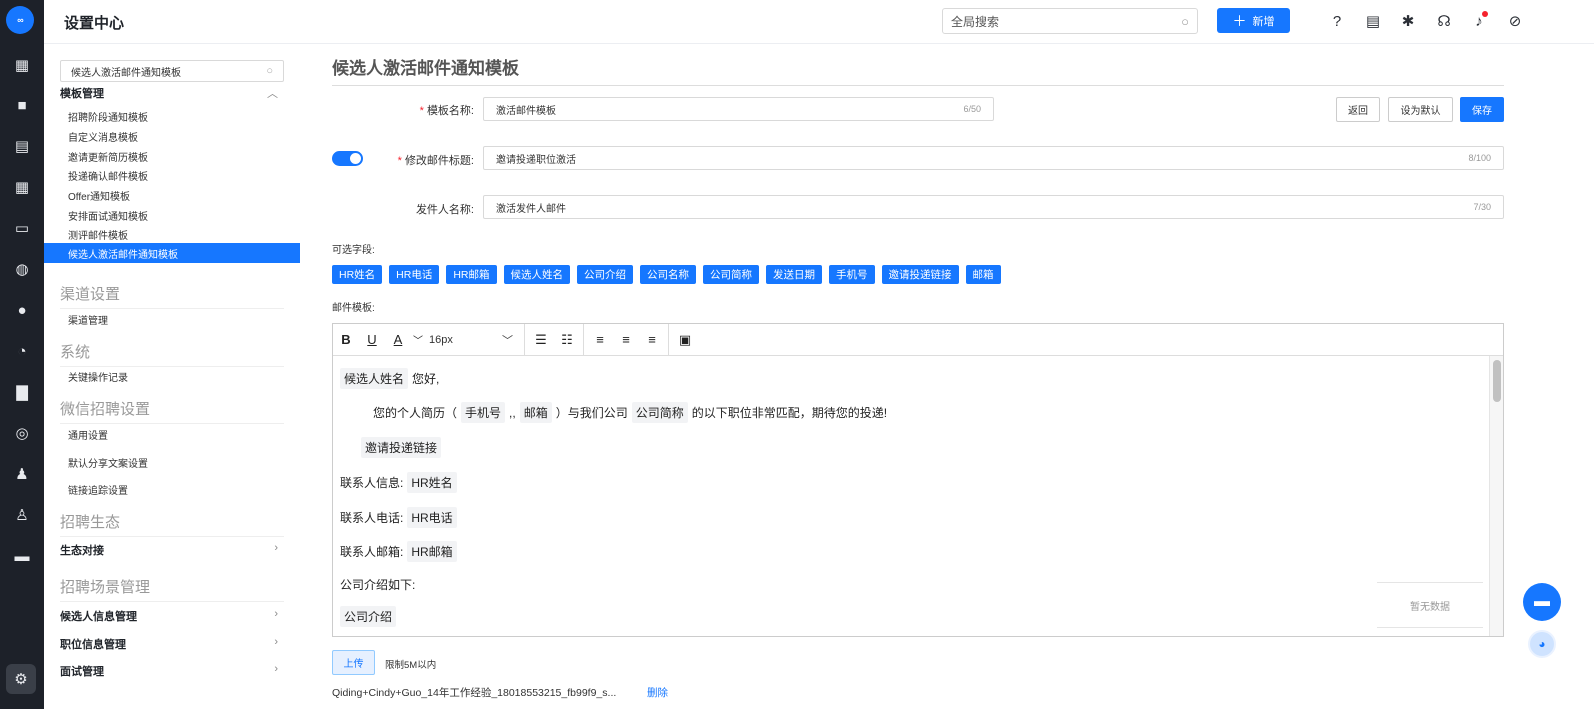 The width and height of the screenshot is (1594, 709). Describe the element at coordinates (22, 269) in the screenshot. I see `wechat-icon: ◍` at that location.